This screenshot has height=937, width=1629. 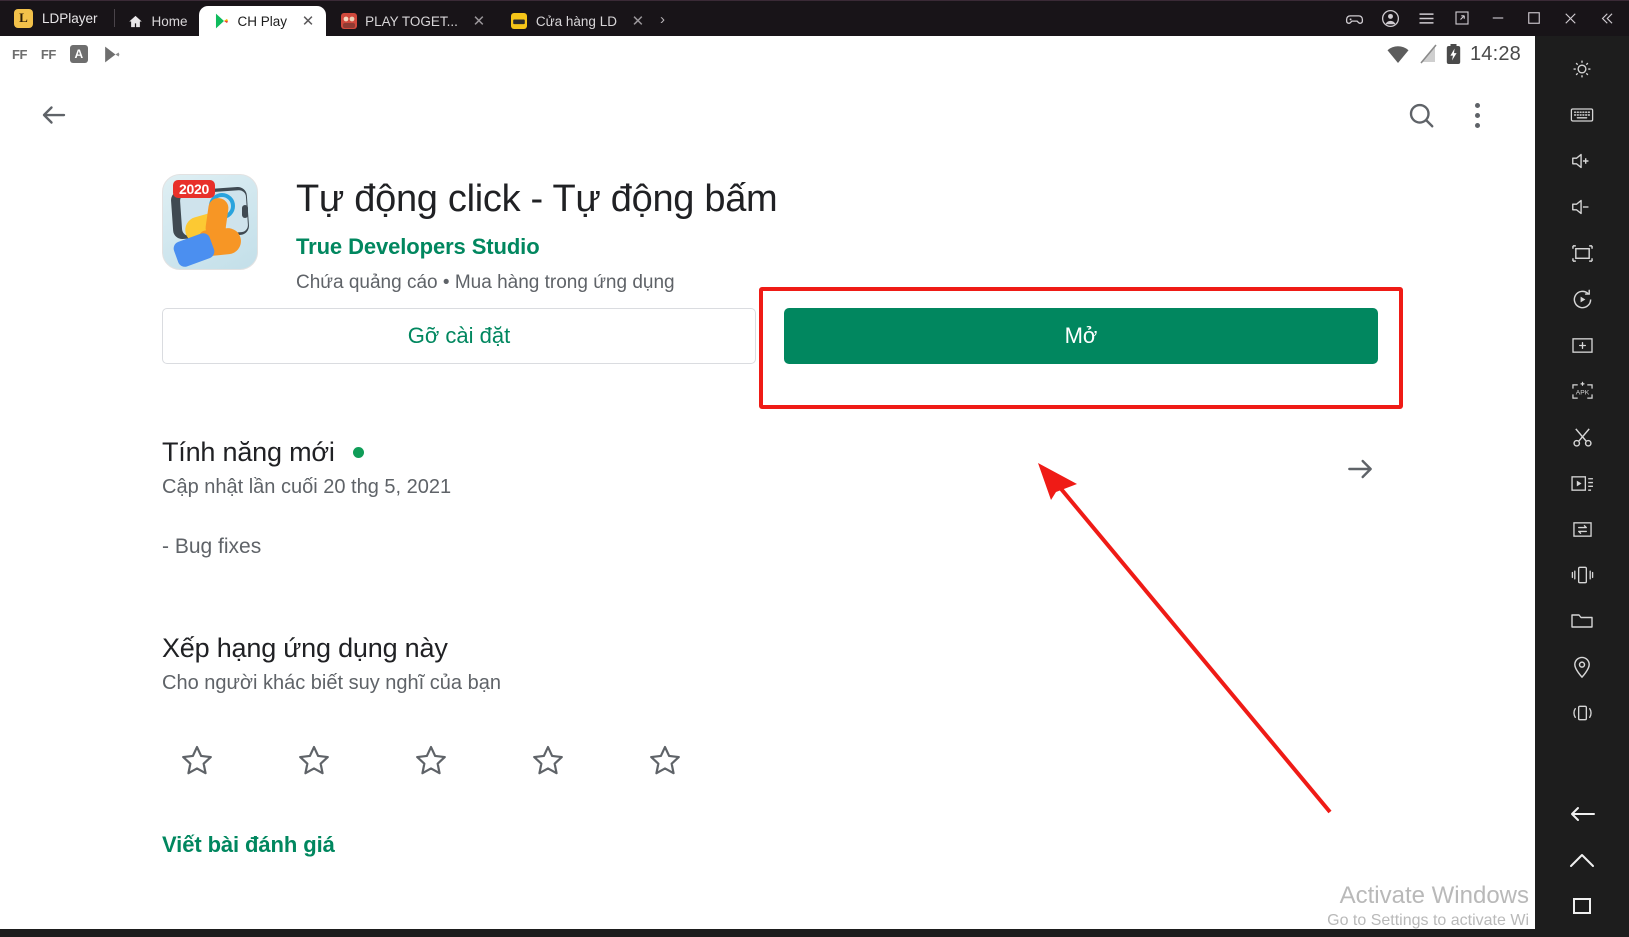 I want to click on status-bar-clock: 14:28, so click(x=1495, y=53).